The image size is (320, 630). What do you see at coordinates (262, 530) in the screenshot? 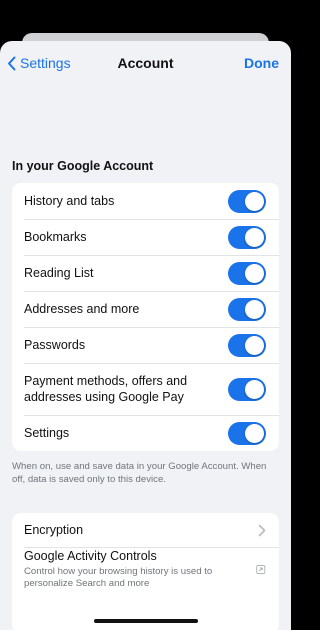
I see `chevron-right-icon` at bounding box center [262, 530].